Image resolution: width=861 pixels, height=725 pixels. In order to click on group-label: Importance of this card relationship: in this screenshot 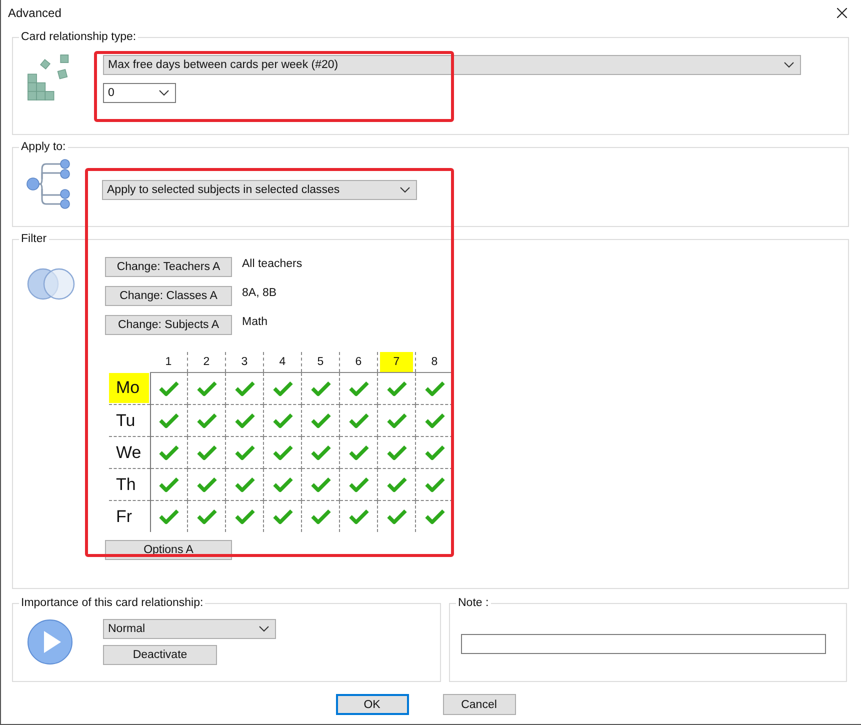, I will do `click(112, 603)`.